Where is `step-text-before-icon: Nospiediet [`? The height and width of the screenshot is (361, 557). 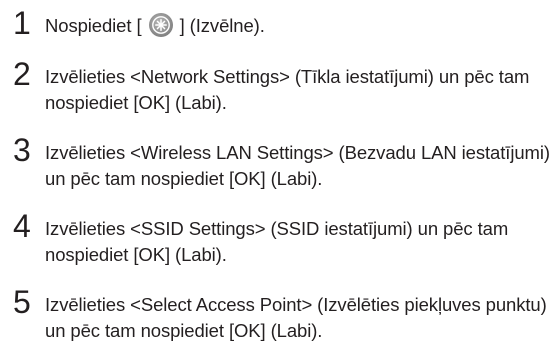 step-text-before-icon: Nospiediet [ is located at coordinates (96, 25).